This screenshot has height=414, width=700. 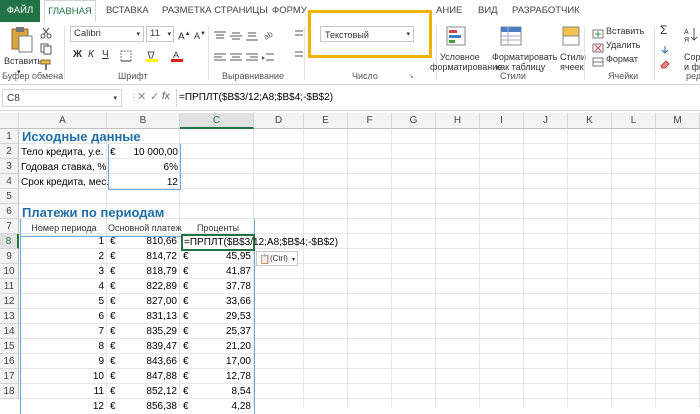 I want to click on tab-developer: РАЗРАБОТЧИК, so click(x=546, y=11).